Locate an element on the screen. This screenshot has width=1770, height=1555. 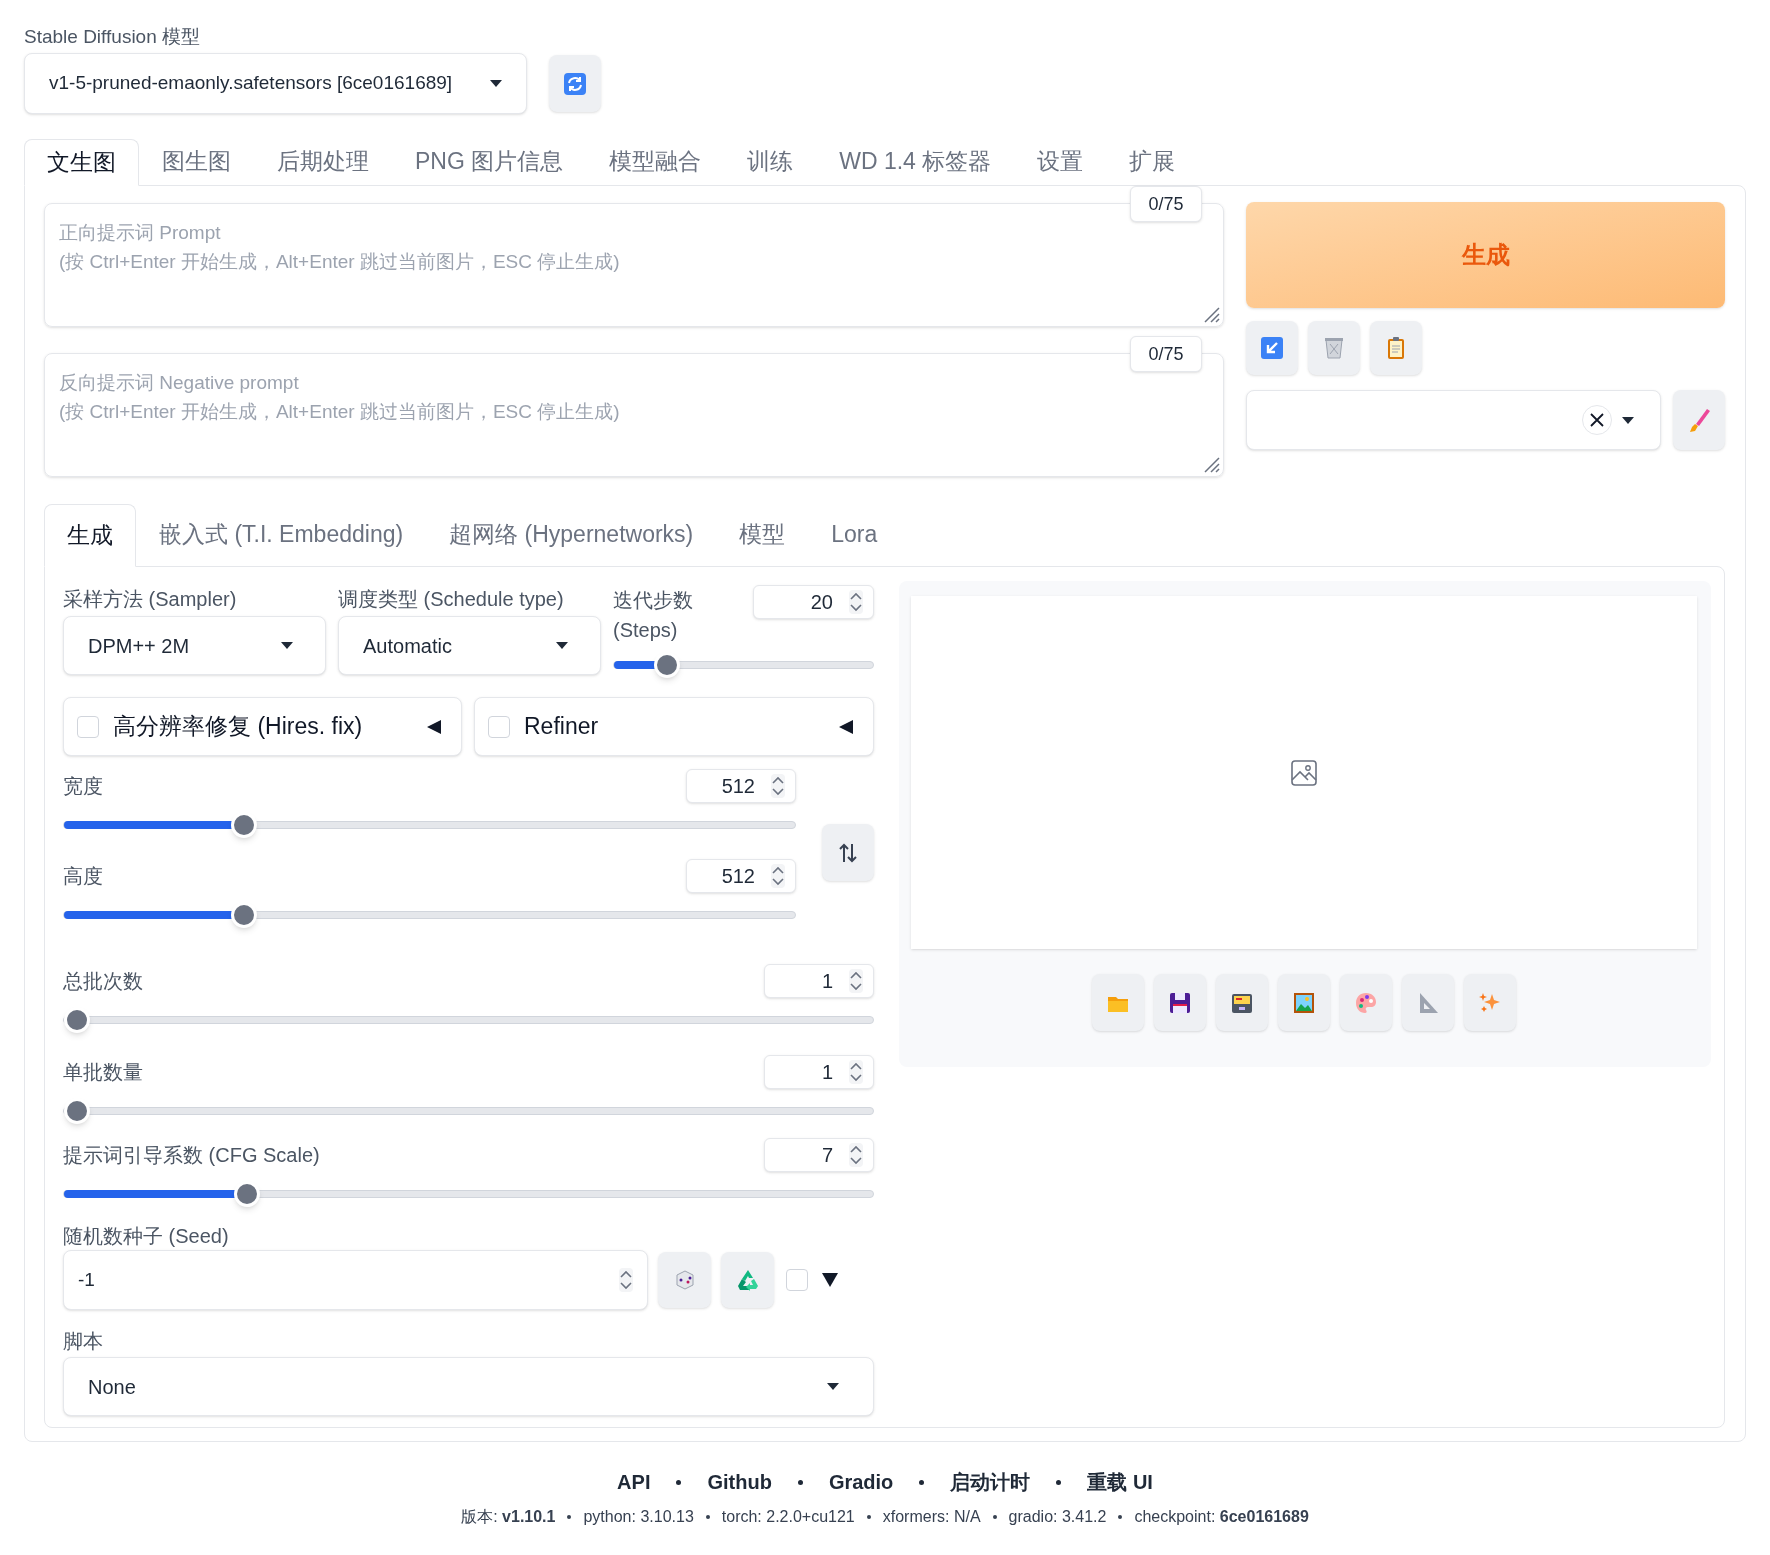
paintbrush-icon is located at coordinates (1699, 420).